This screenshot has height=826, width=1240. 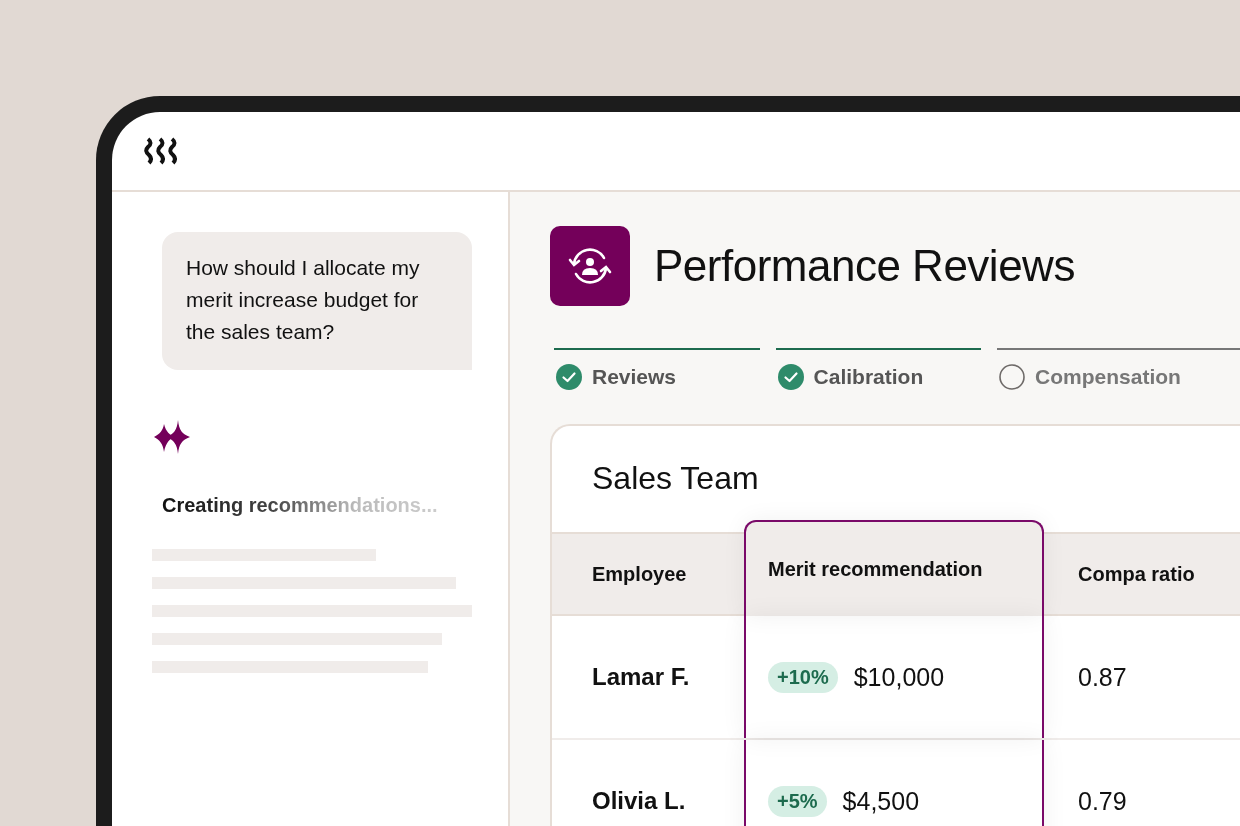 What do you see at coordinates (899, 677) in the screenshot?
I see `table-cell: $10,000` at bounding box center [899, 677].